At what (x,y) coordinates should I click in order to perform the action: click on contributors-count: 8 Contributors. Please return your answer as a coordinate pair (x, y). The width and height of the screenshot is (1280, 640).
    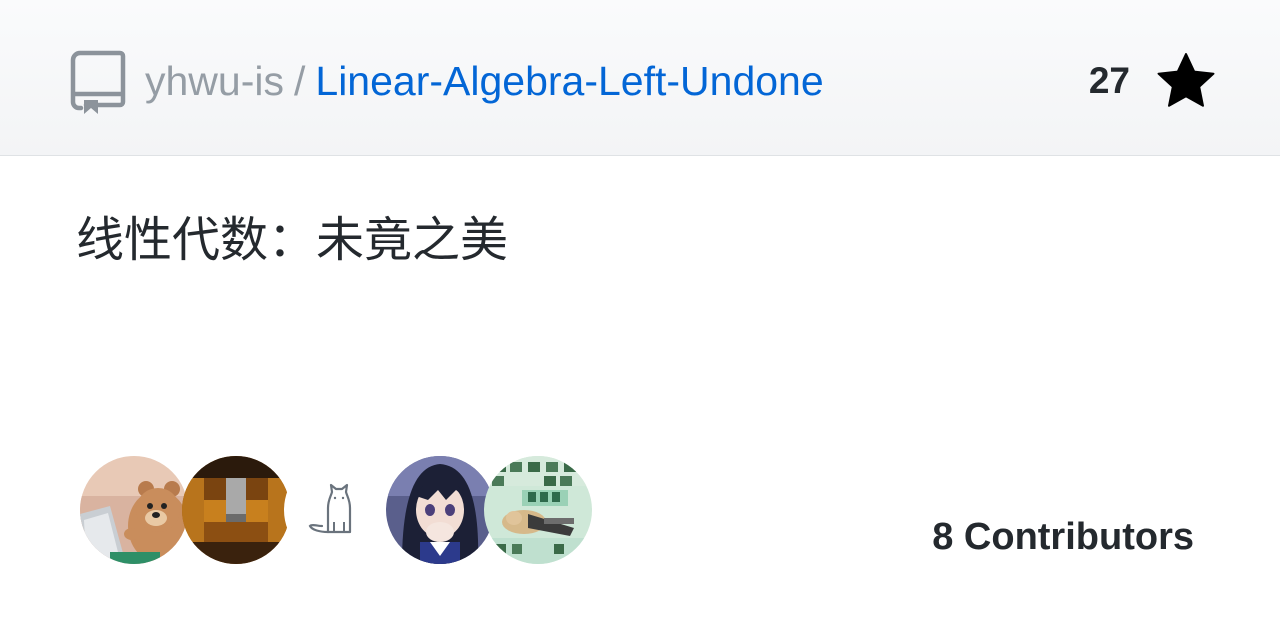
    Looking at the image, I should click on (1063, 537).